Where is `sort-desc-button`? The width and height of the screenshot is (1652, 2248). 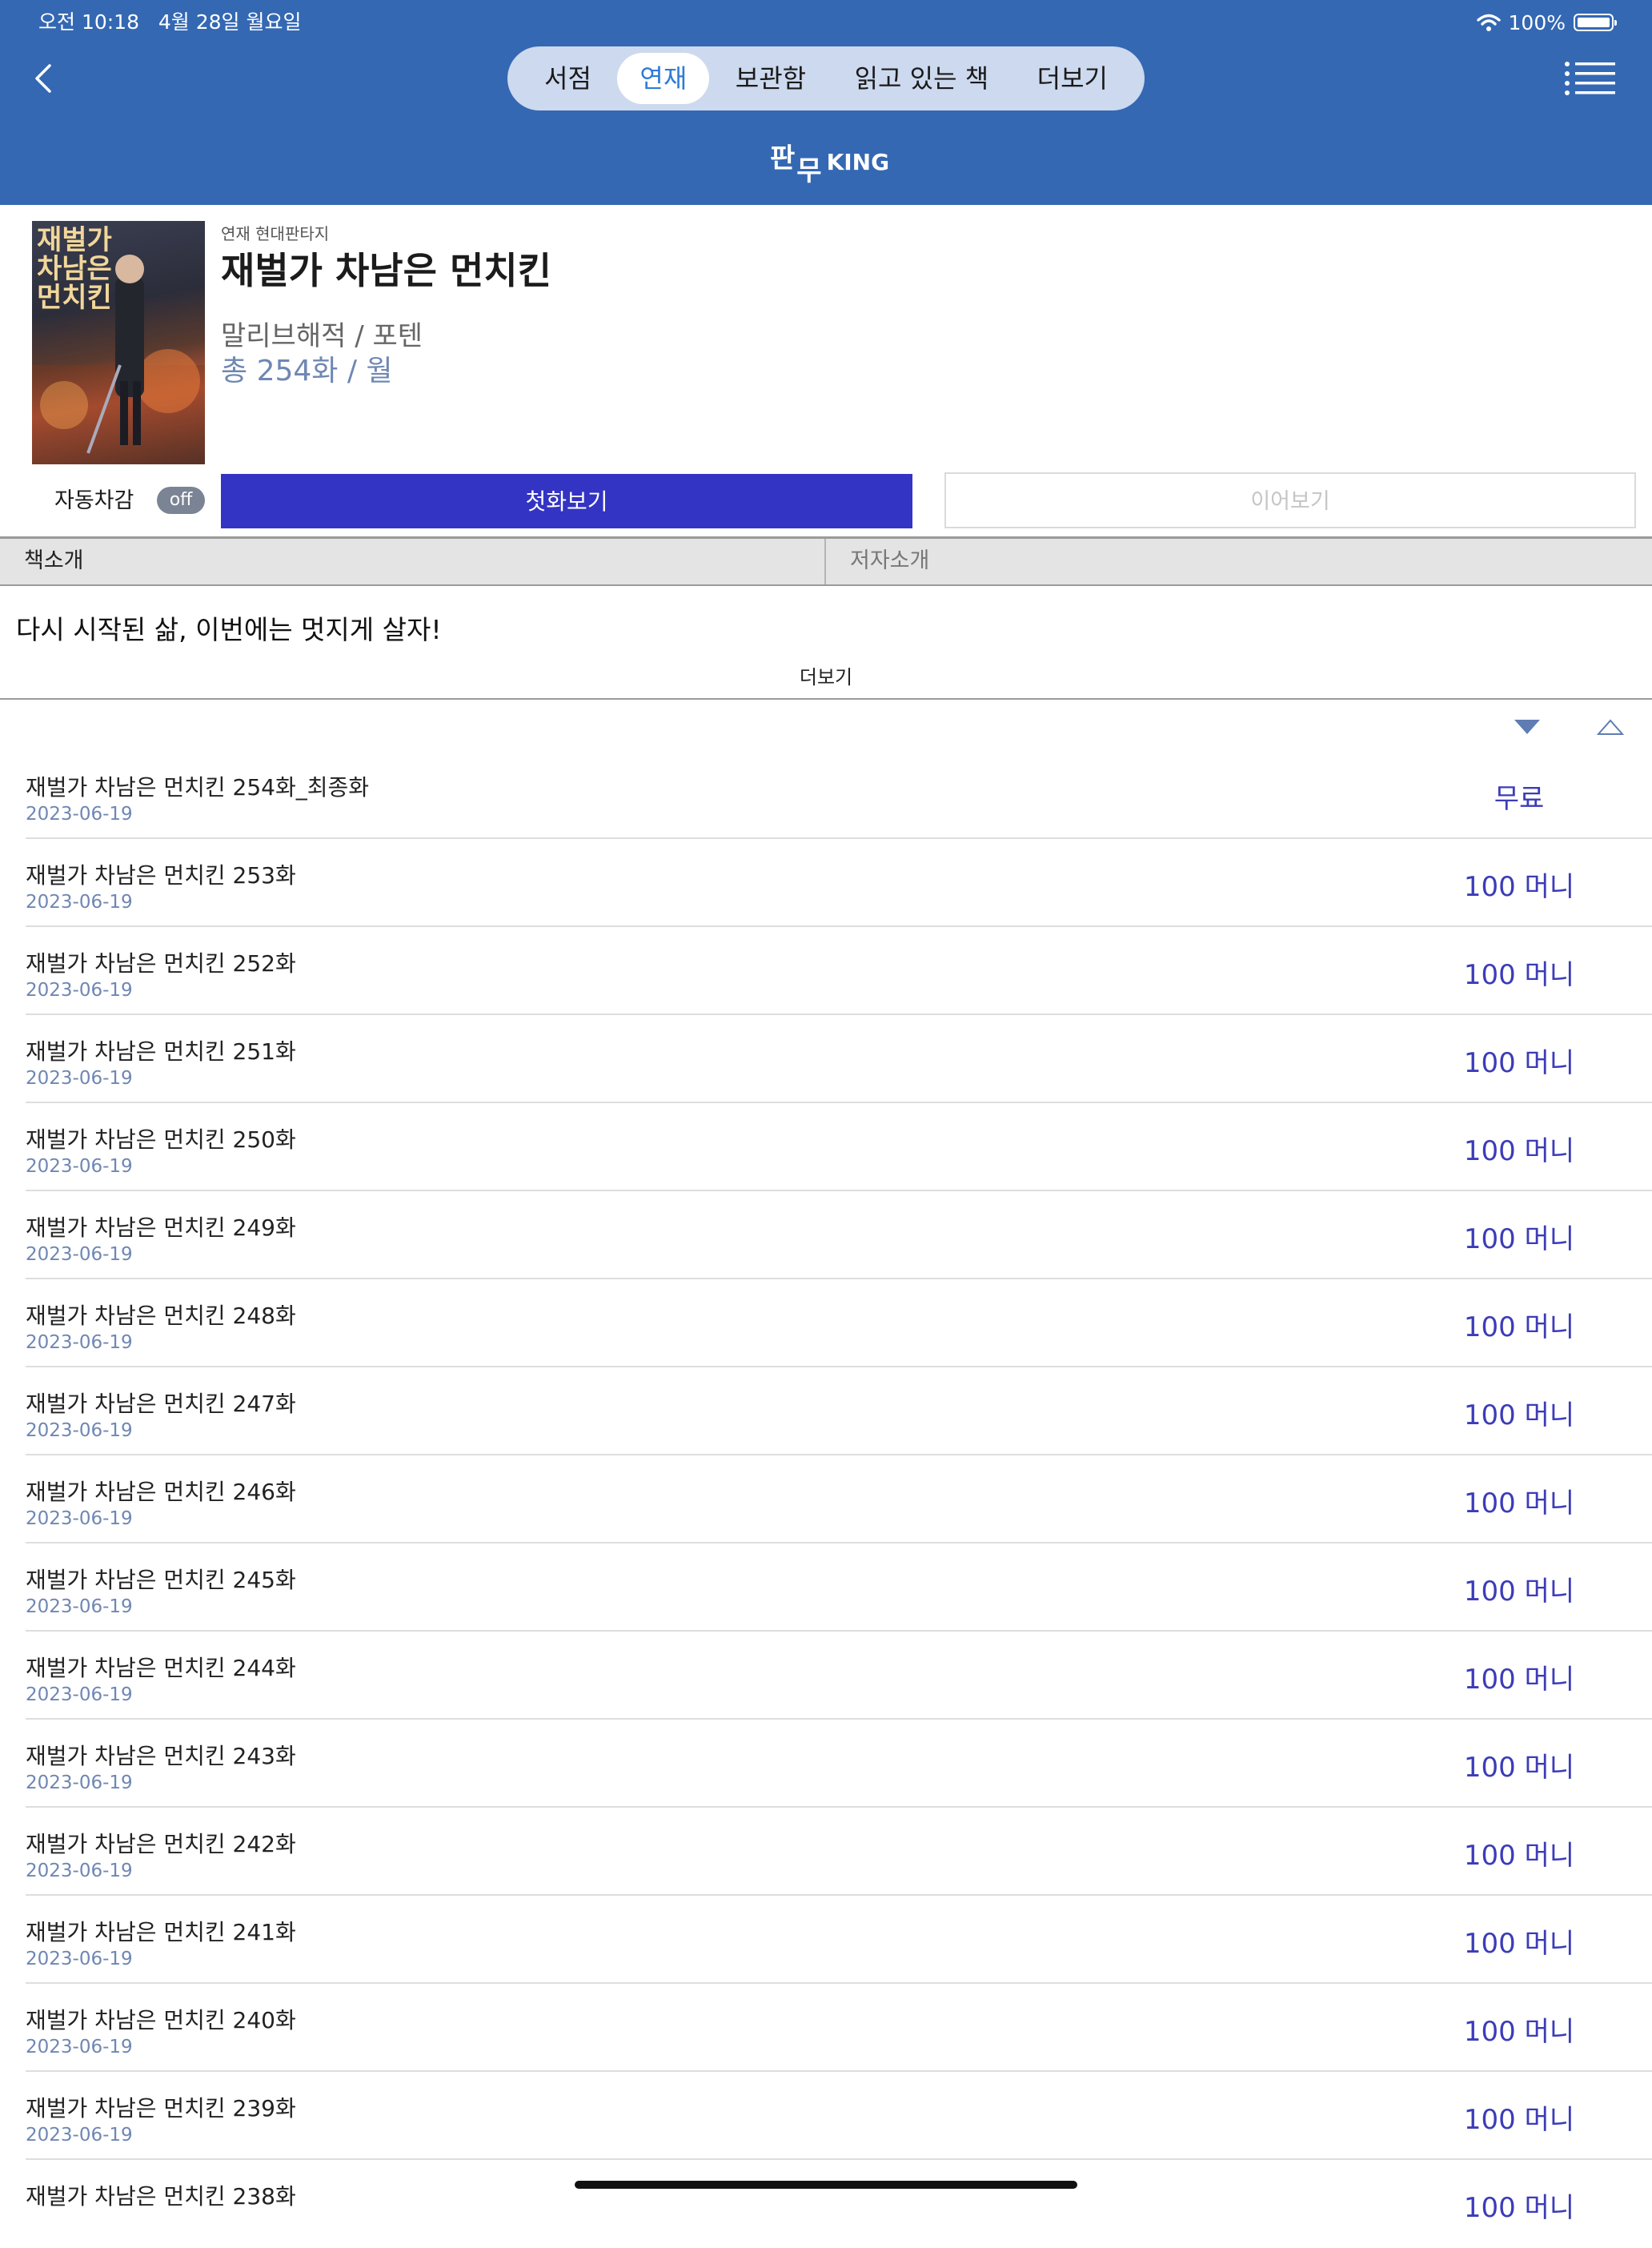
sort-desc-button is located at coordinates (1527, 727).